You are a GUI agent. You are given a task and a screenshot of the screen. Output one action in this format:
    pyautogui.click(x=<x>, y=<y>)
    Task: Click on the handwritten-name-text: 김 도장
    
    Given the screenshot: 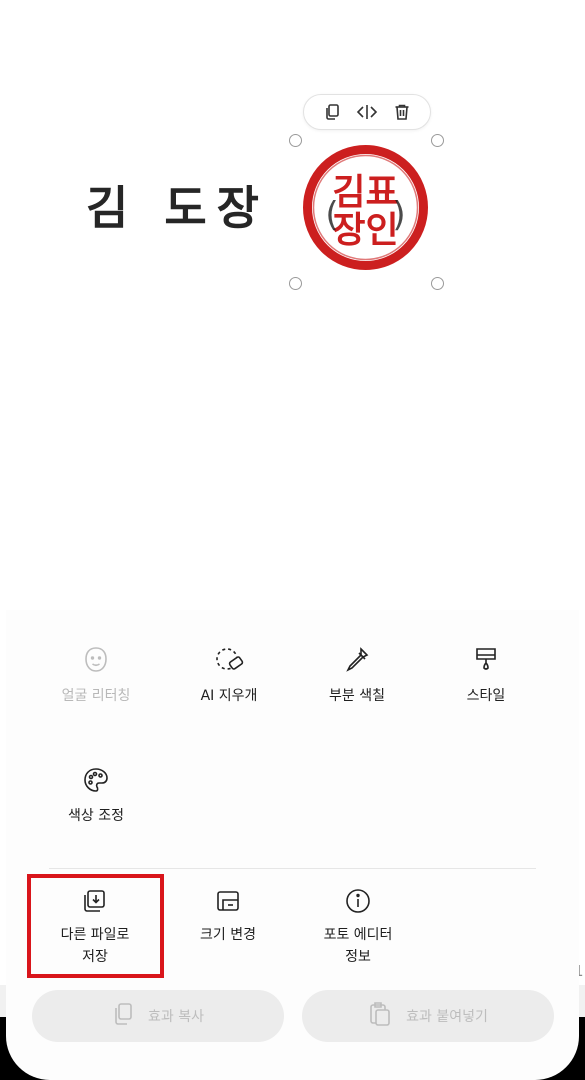 What is the action you would take?
    pyautogui.click(x=177, y=208)
    